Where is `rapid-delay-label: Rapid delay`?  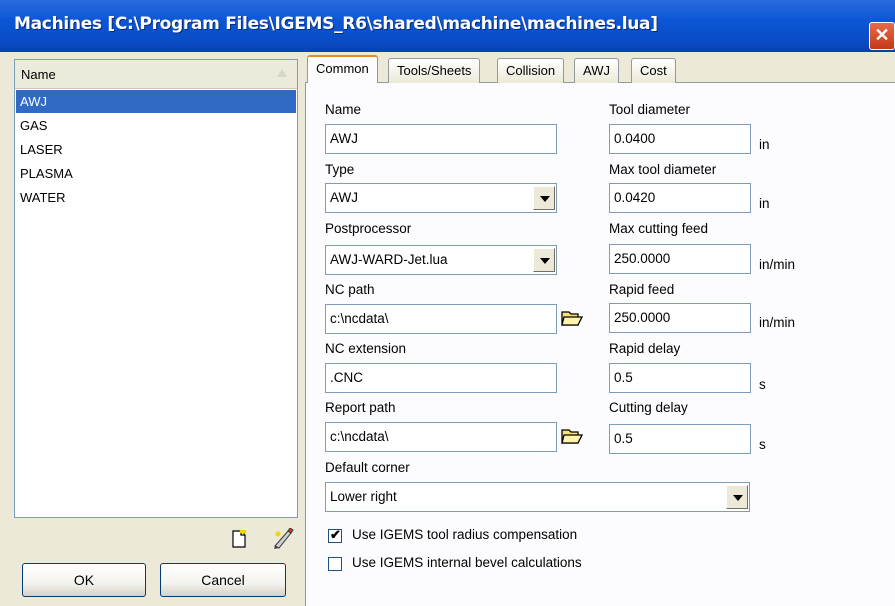 rapid-delay-label: Rapid delay is located at coordinates (645, 348).